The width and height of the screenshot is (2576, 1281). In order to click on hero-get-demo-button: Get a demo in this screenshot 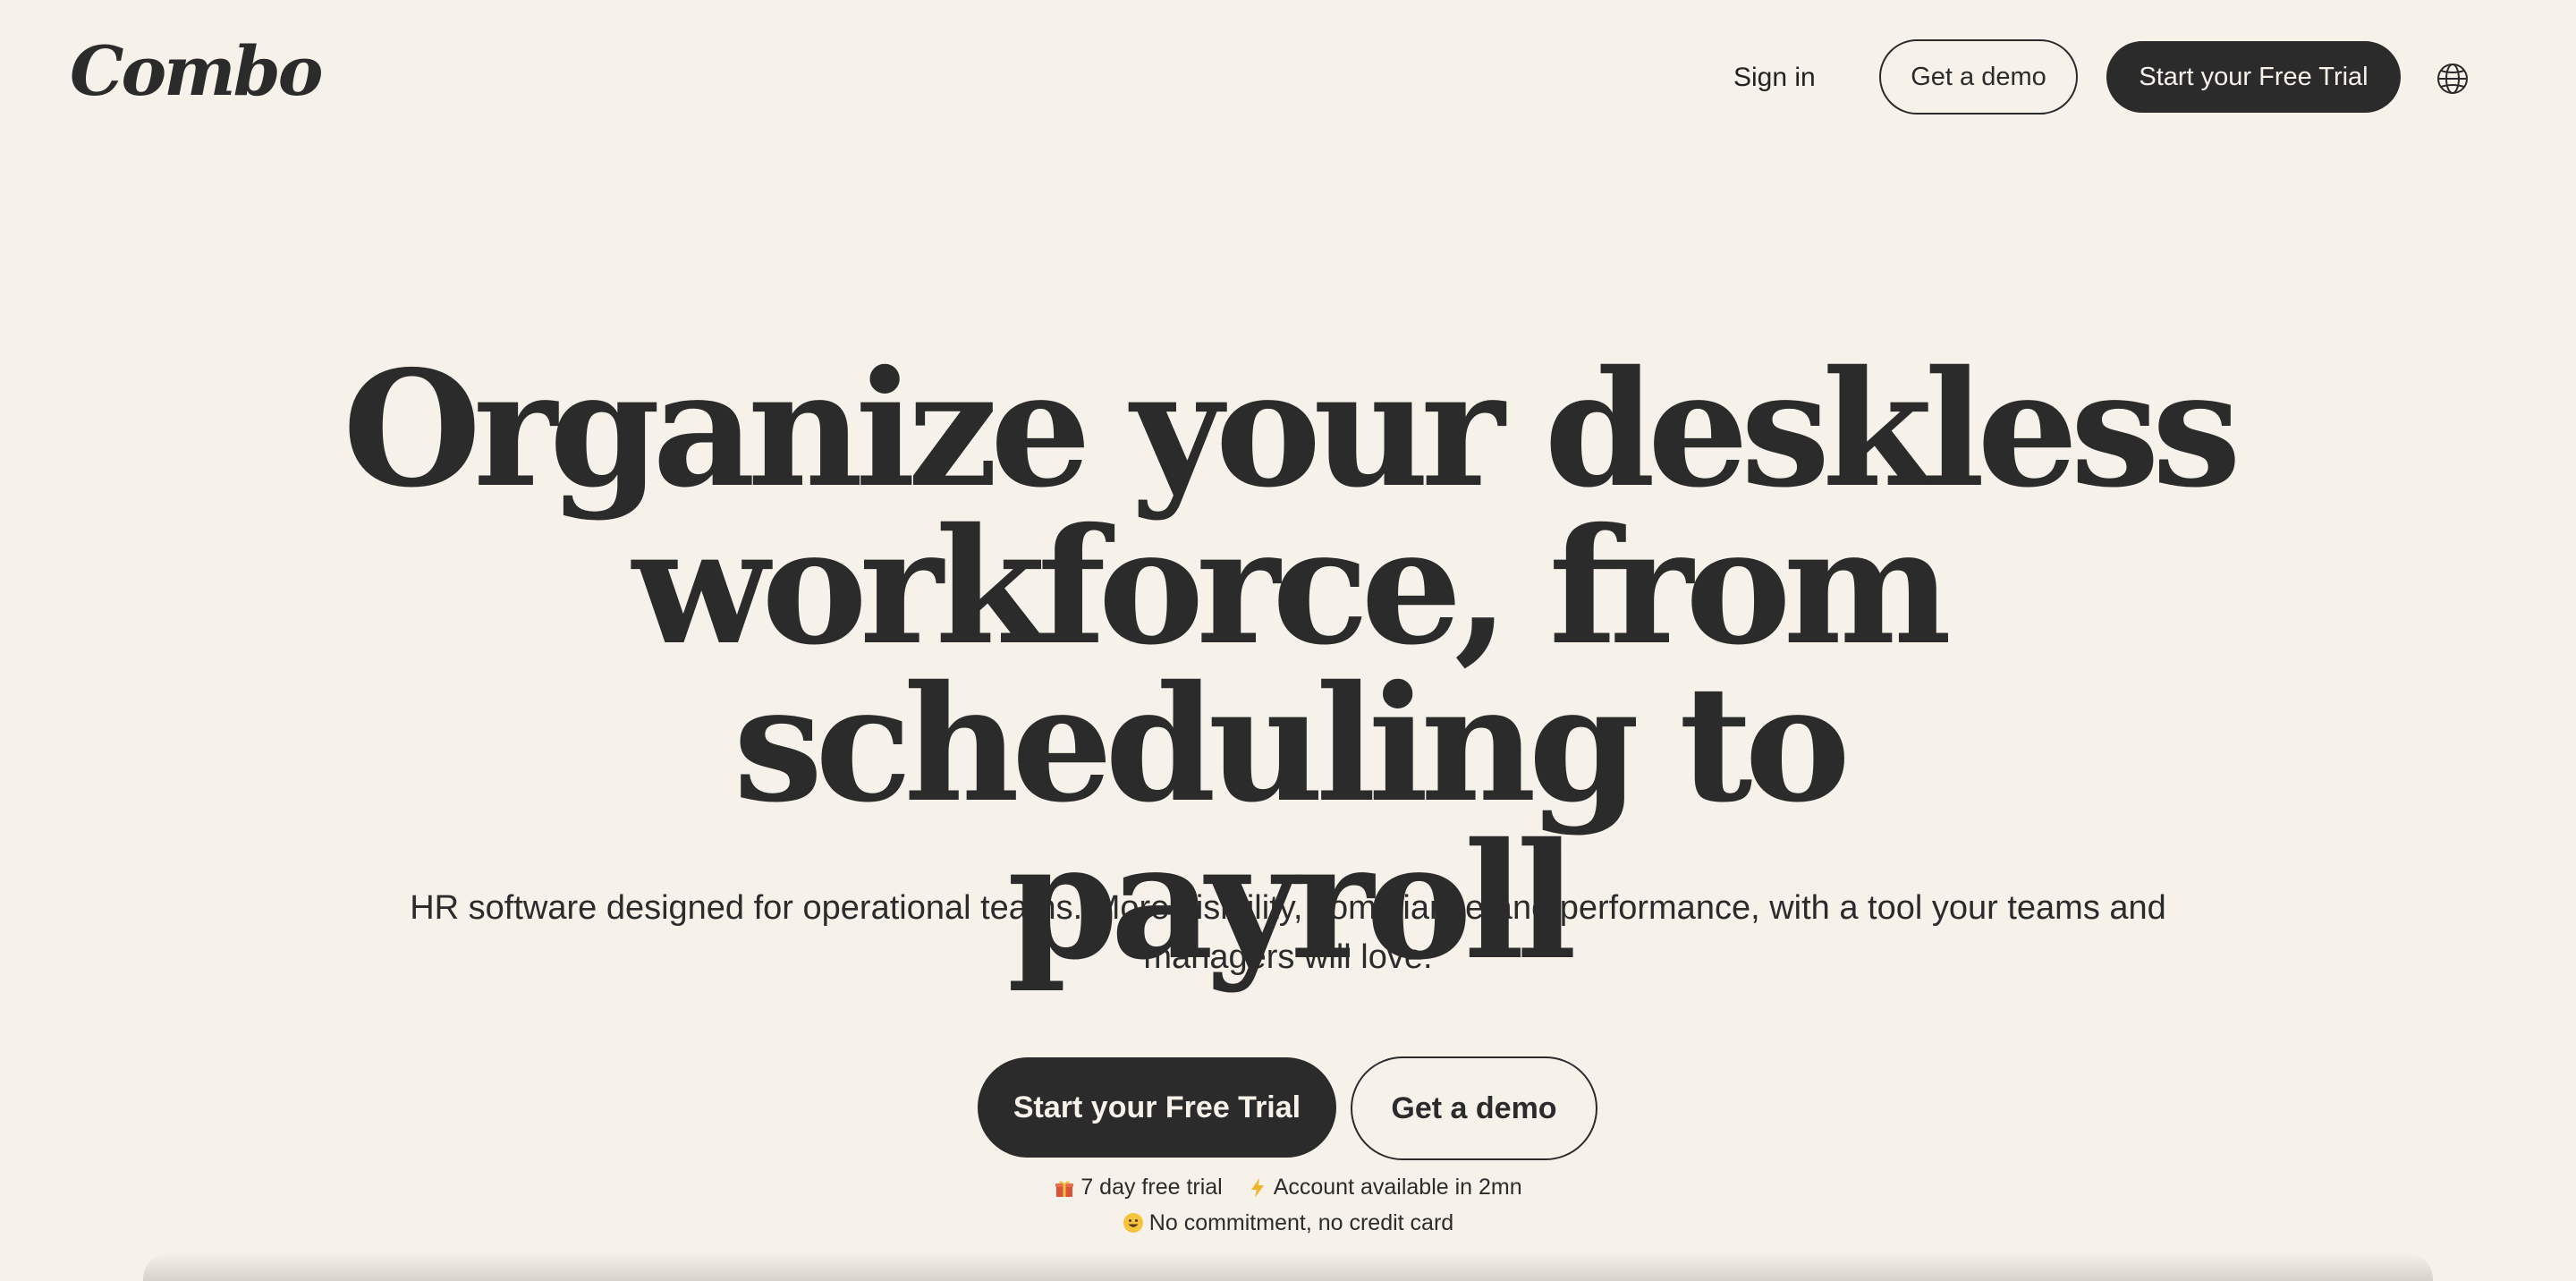, I will do `click(1474, 1108)`.